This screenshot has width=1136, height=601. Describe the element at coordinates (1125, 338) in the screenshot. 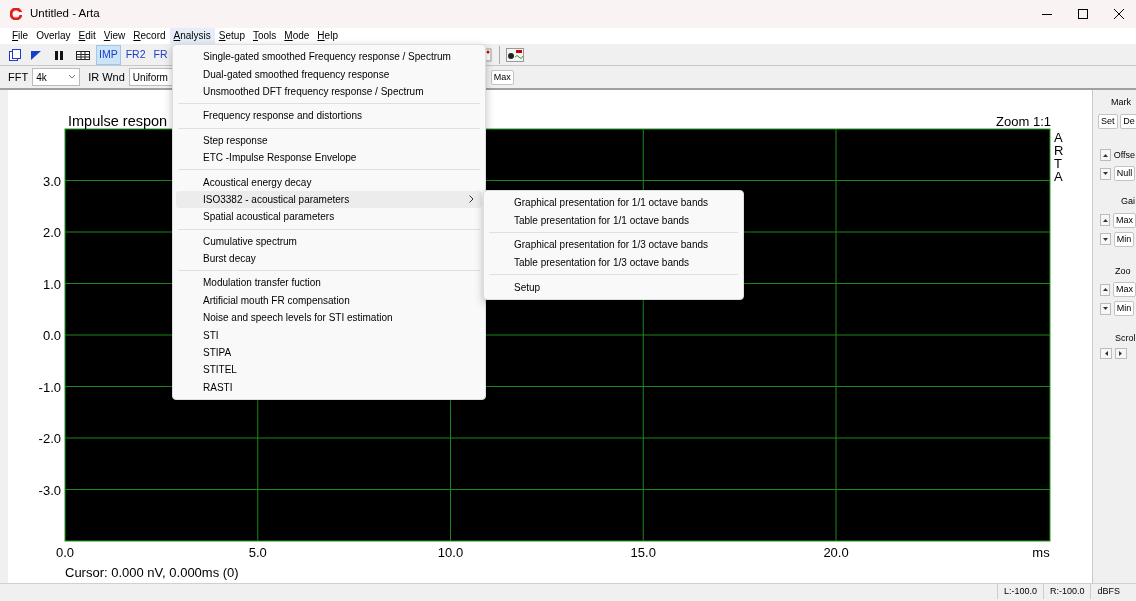

I see `panel-label: Scrol` at that location.